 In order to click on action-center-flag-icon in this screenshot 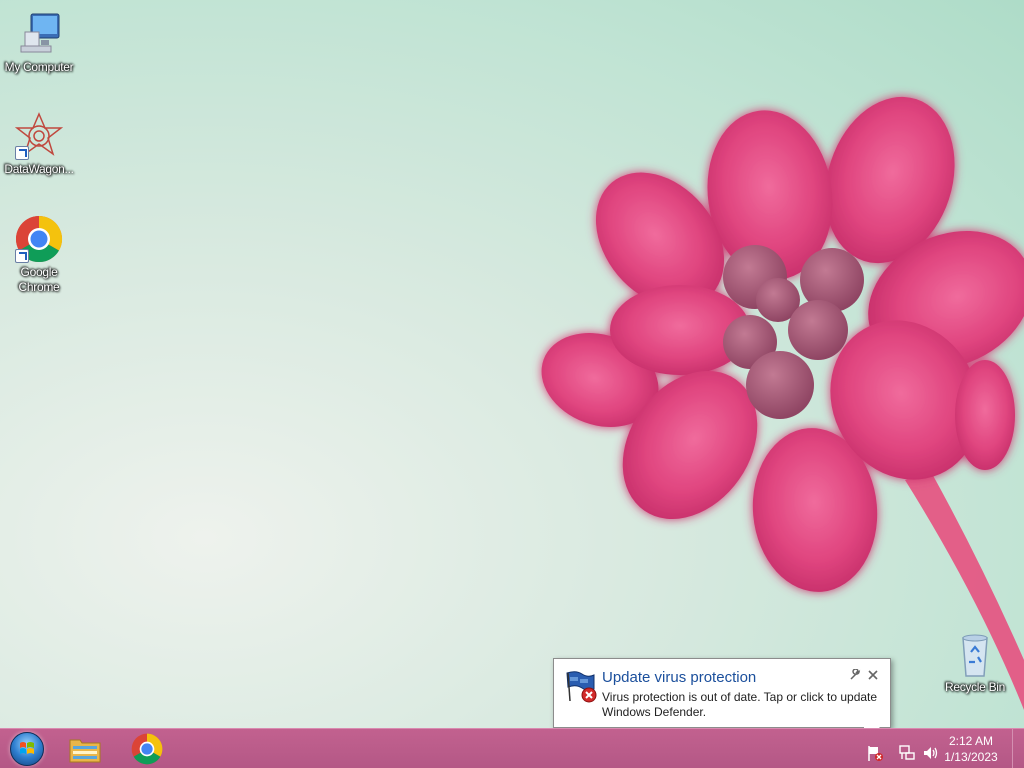, I will do `click(875, 753)`.